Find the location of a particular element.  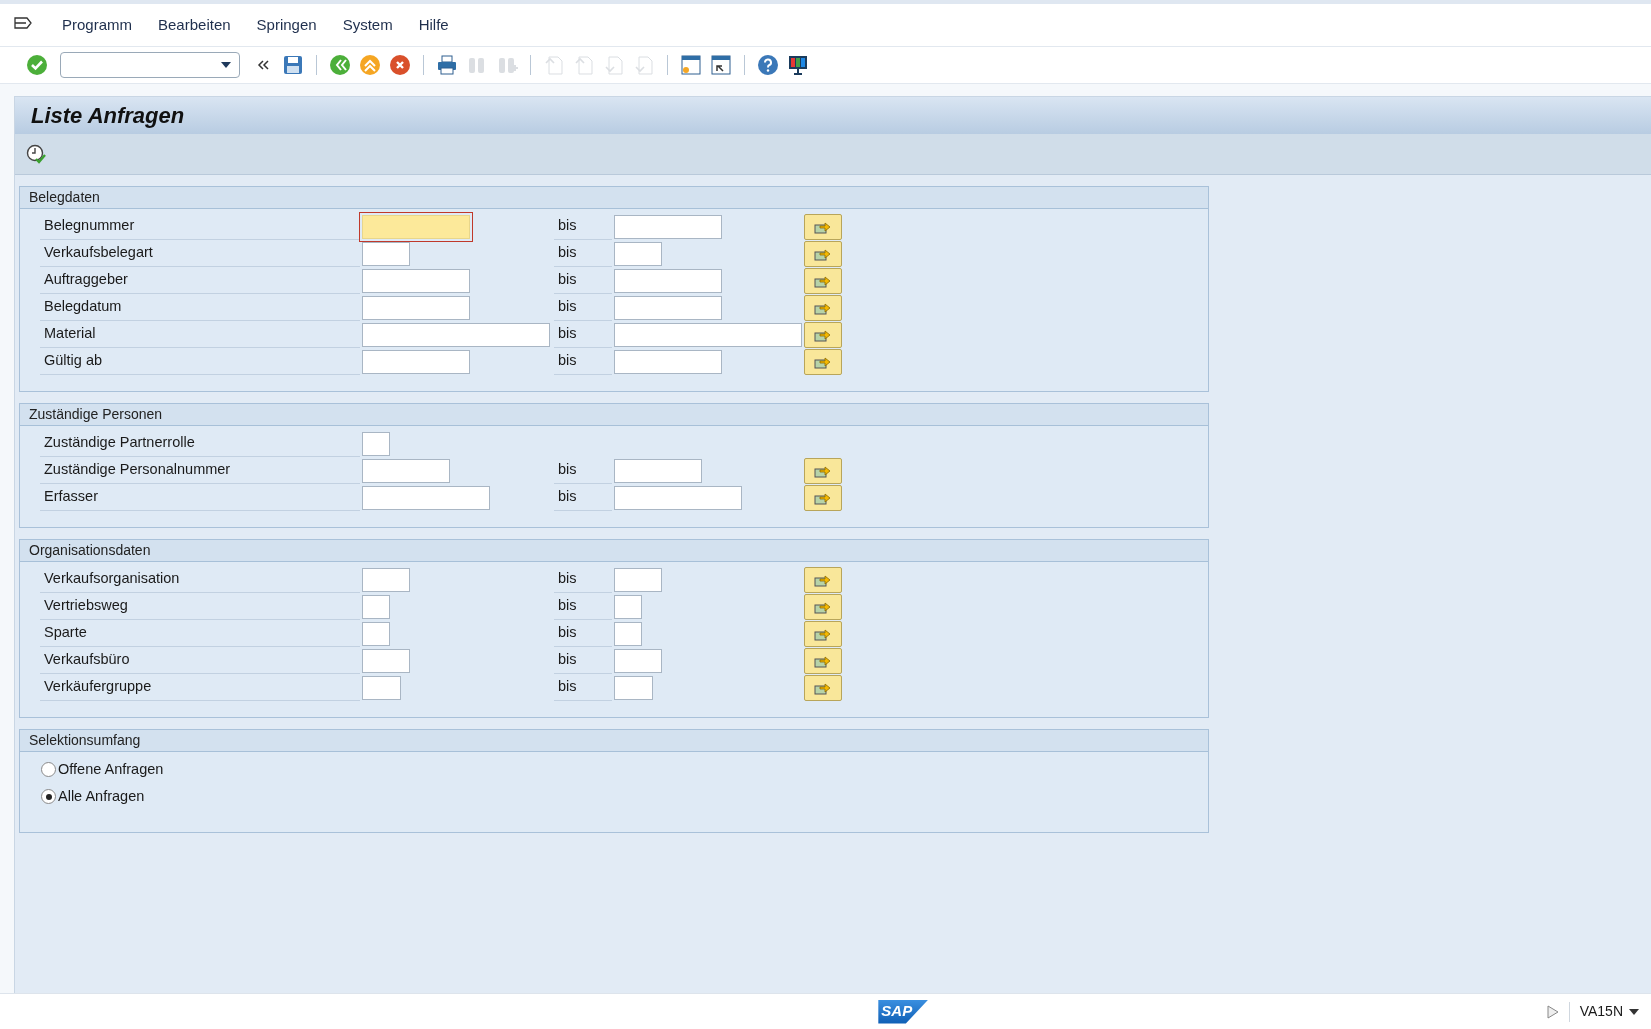

title-bar: Liste Anfragen is located at coordinates (833, 115).